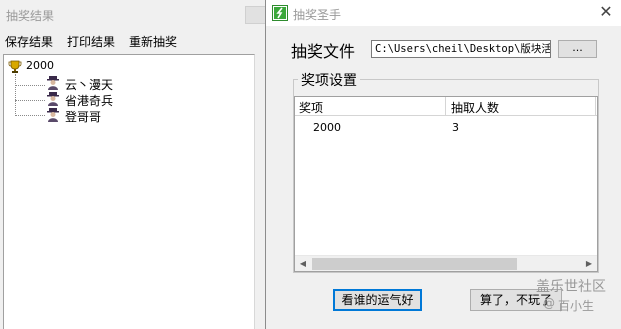 The image size is (621, 329). What do you see at coordinates (377, 300) in the screenshot?
I see `draw-button: 看谁的运气好` at bounding box center [377, 300].